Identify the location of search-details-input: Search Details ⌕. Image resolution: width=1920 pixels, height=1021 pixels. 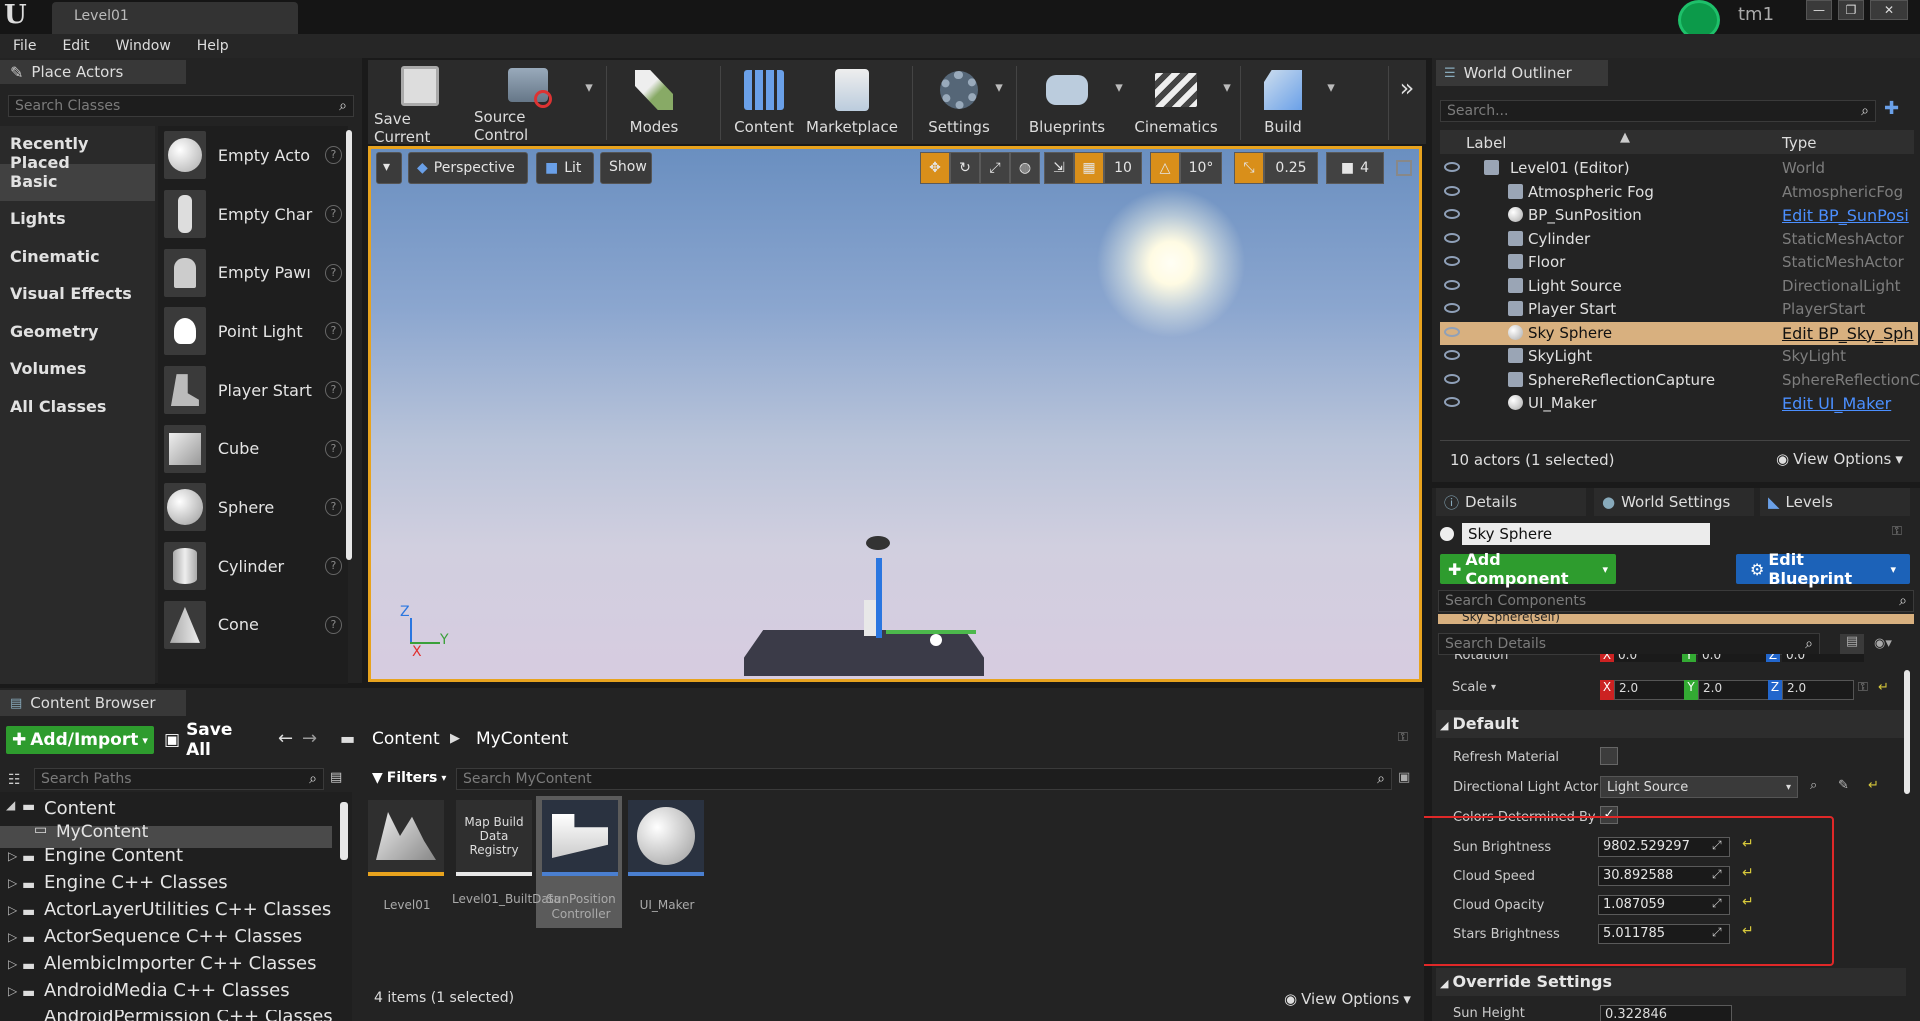
(1629, 644).